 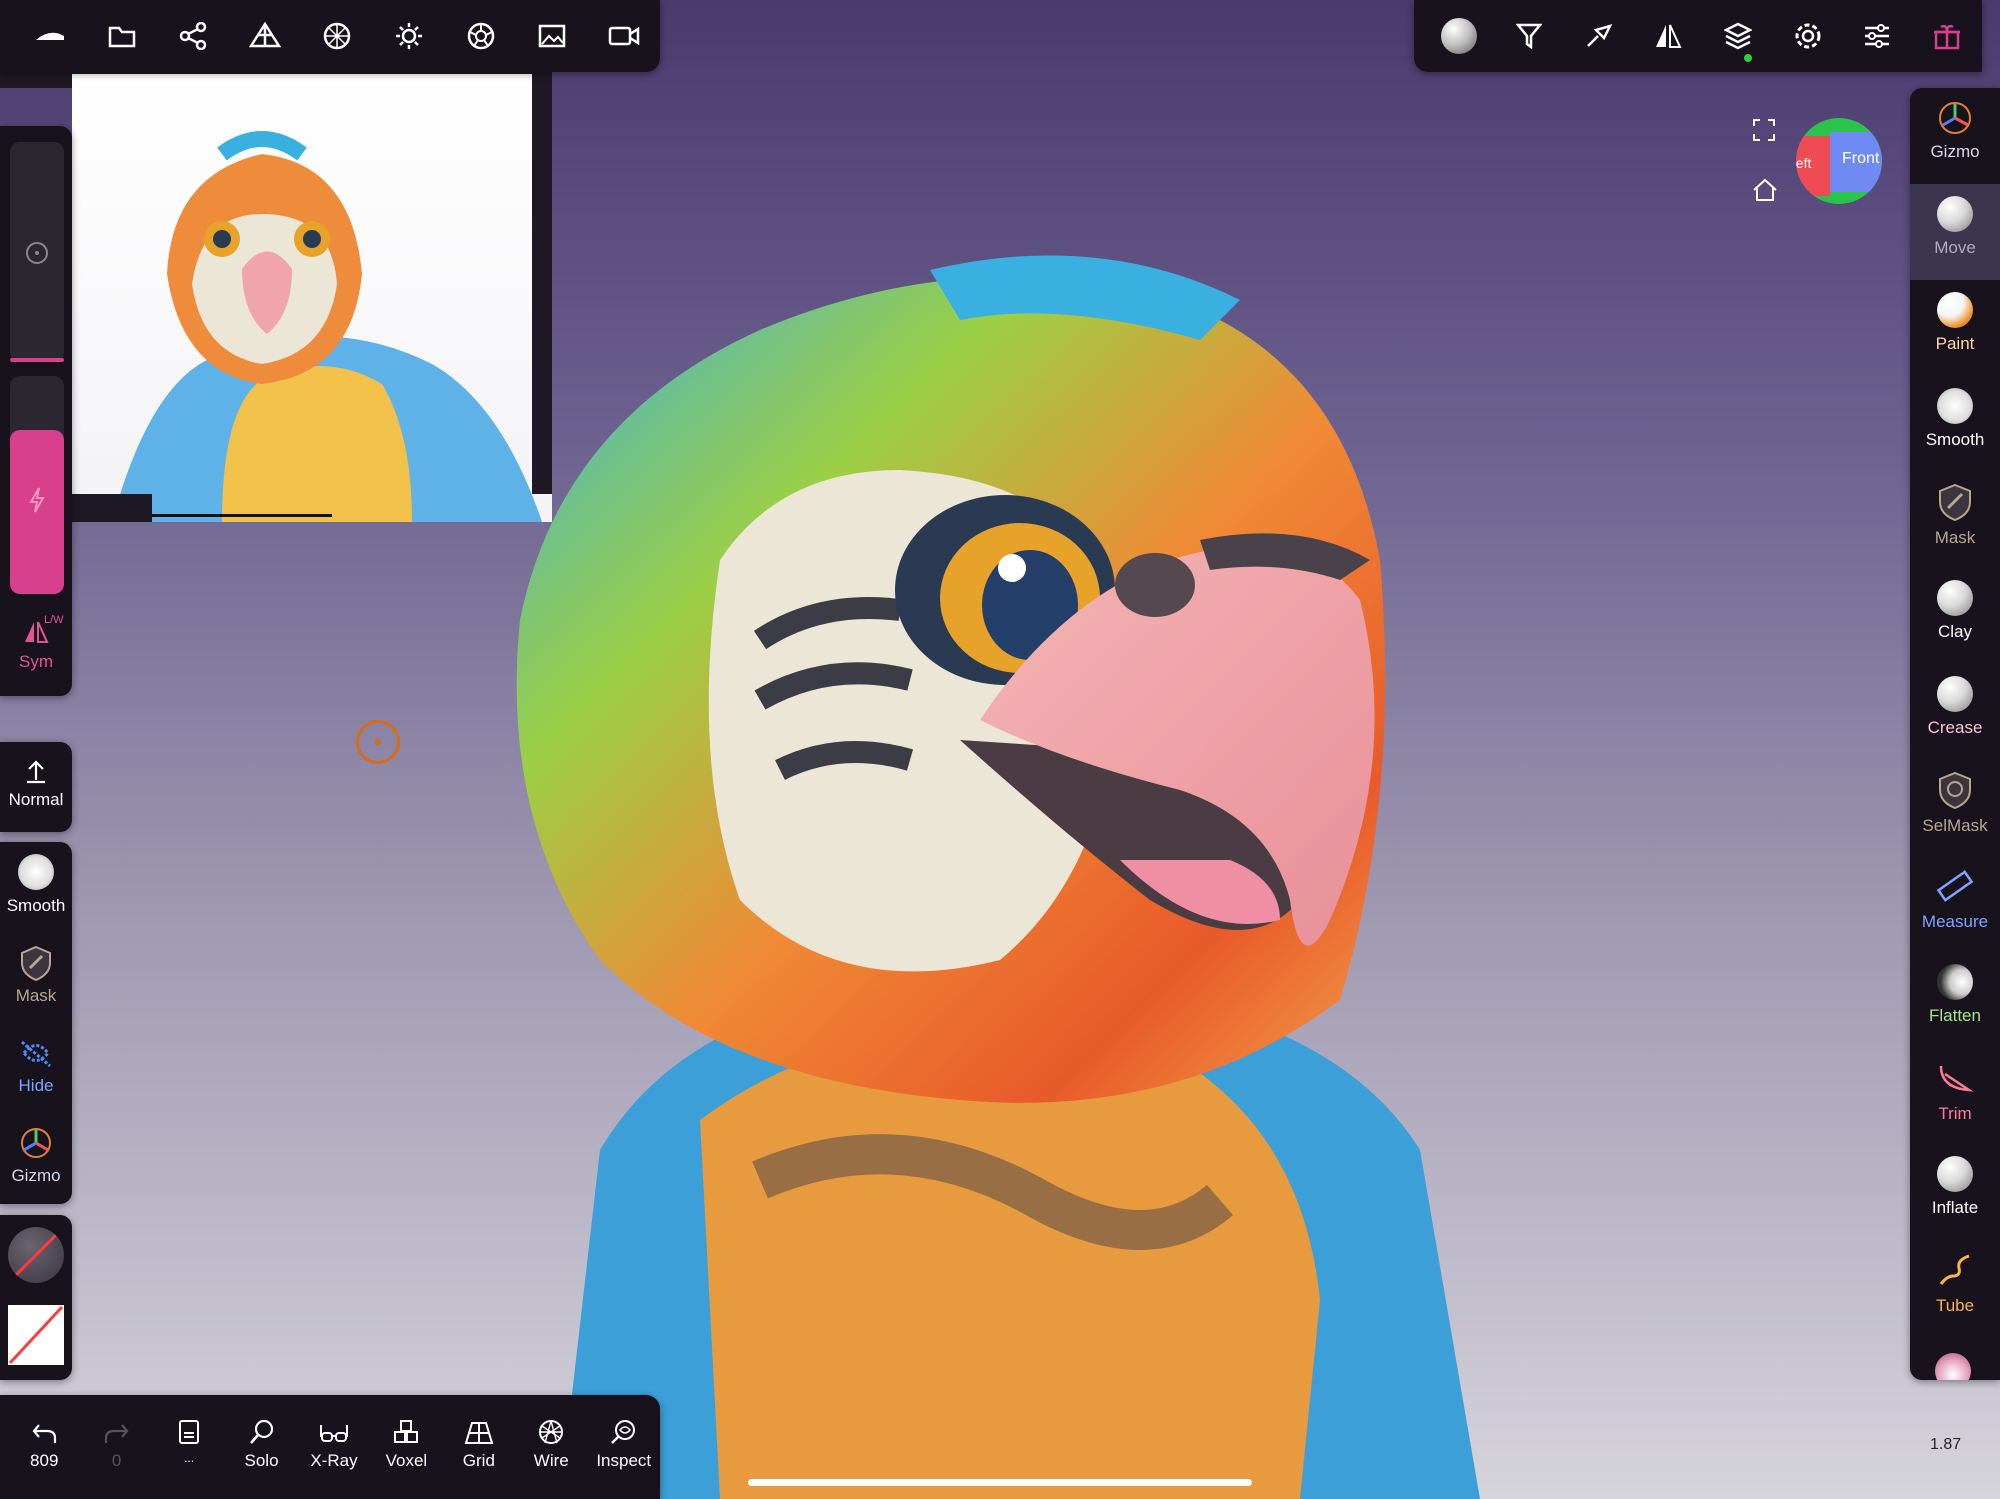 I want to click on home-indicator, so click(x=1000, y=1482).